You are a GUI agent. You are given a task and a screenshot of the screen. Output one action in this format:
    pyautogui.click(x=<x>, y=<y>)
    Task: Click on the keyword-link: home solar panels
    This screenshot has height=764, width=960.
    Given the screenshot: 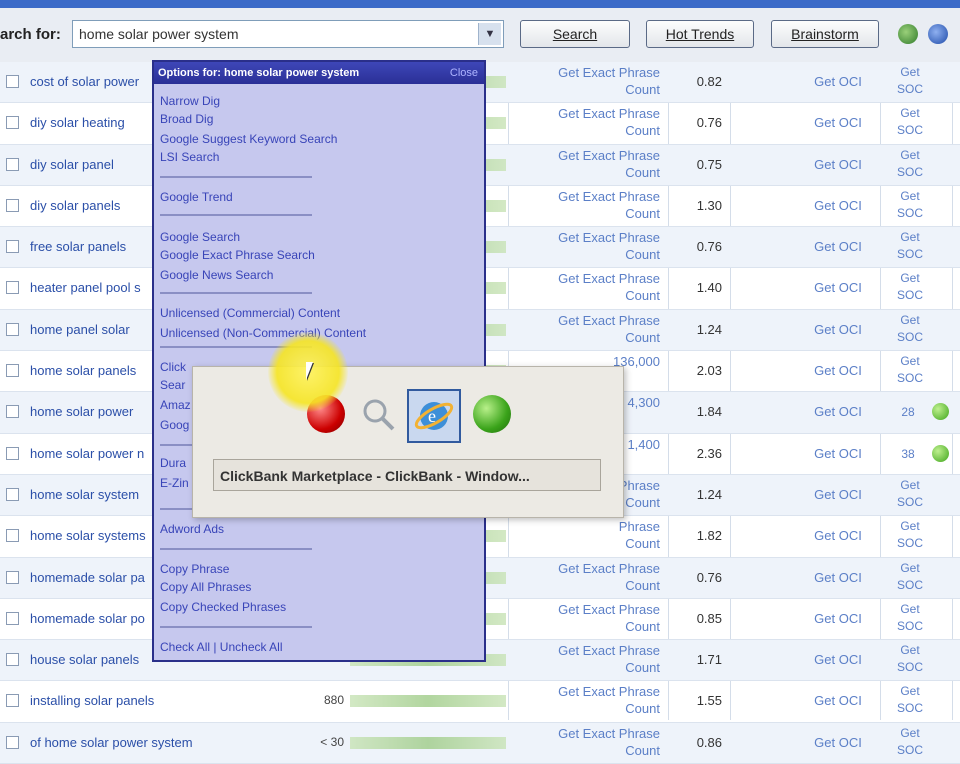 What is the action you would take?
    pyautogui.click(x=83, y=370)
    